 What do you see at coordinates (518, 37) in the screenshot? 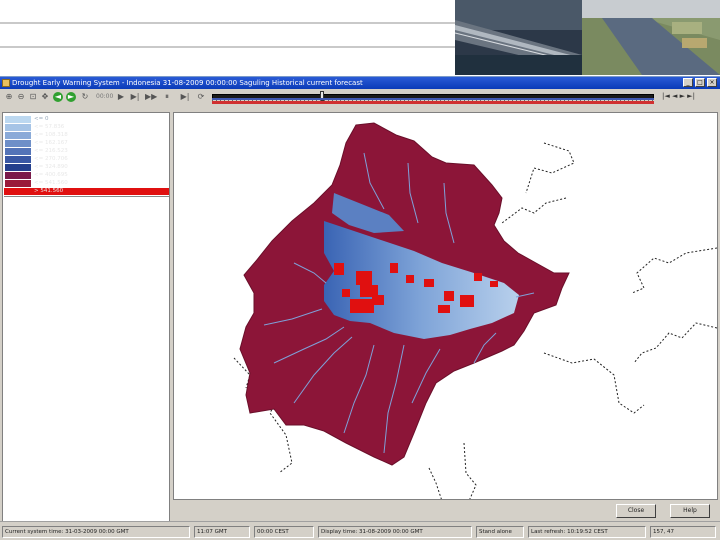
I see `bridge-photo` at bounding box center [518, 37].